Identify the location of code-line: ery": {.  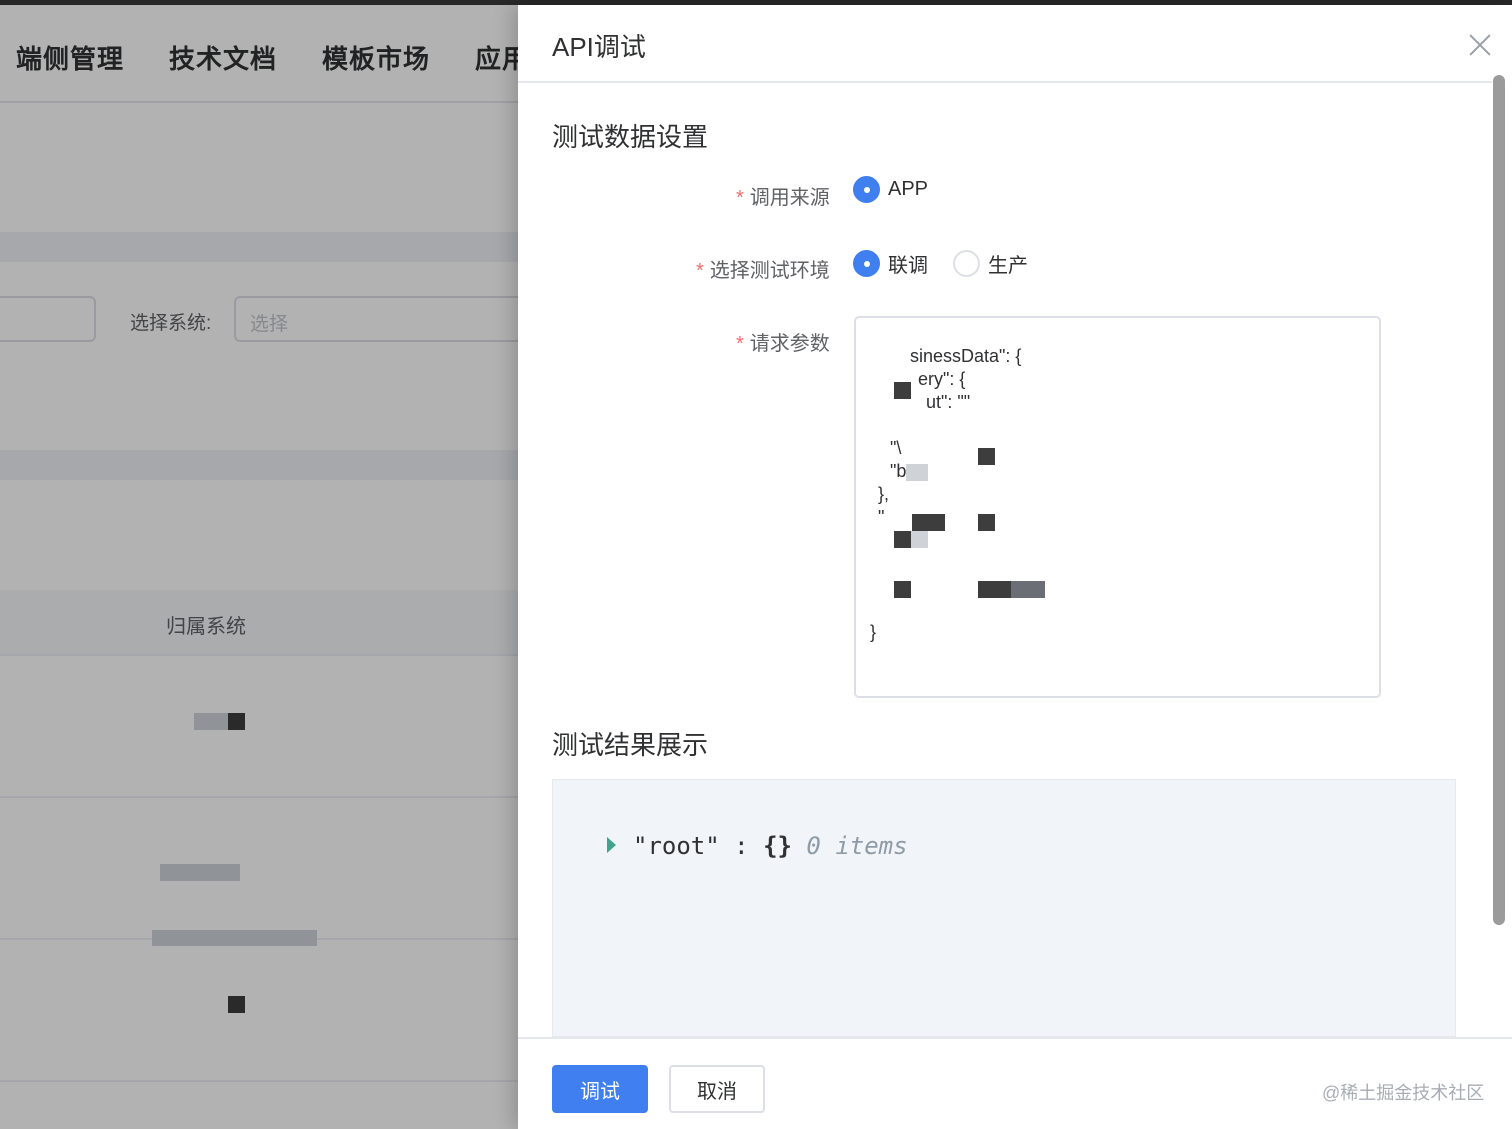
(942, 379).